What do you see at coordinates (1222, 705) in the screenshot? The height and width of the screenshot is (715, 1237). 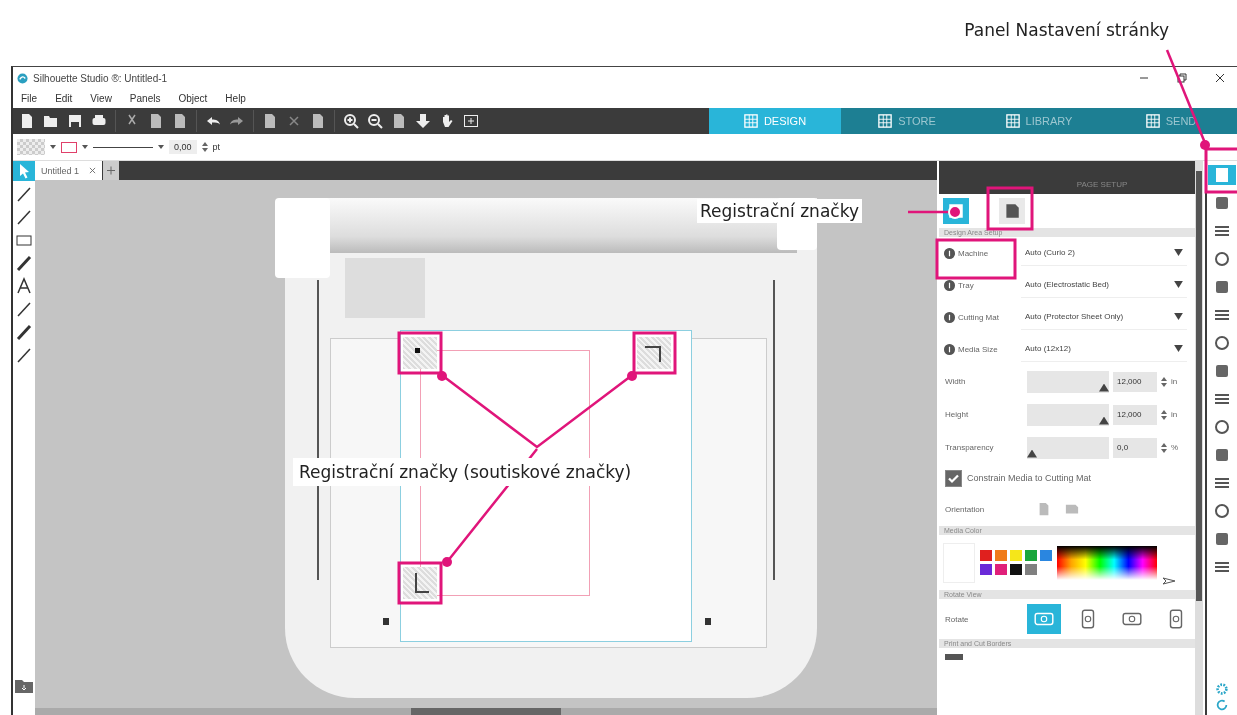 I see `refresh-icon` at bounding box center [1222, 705].